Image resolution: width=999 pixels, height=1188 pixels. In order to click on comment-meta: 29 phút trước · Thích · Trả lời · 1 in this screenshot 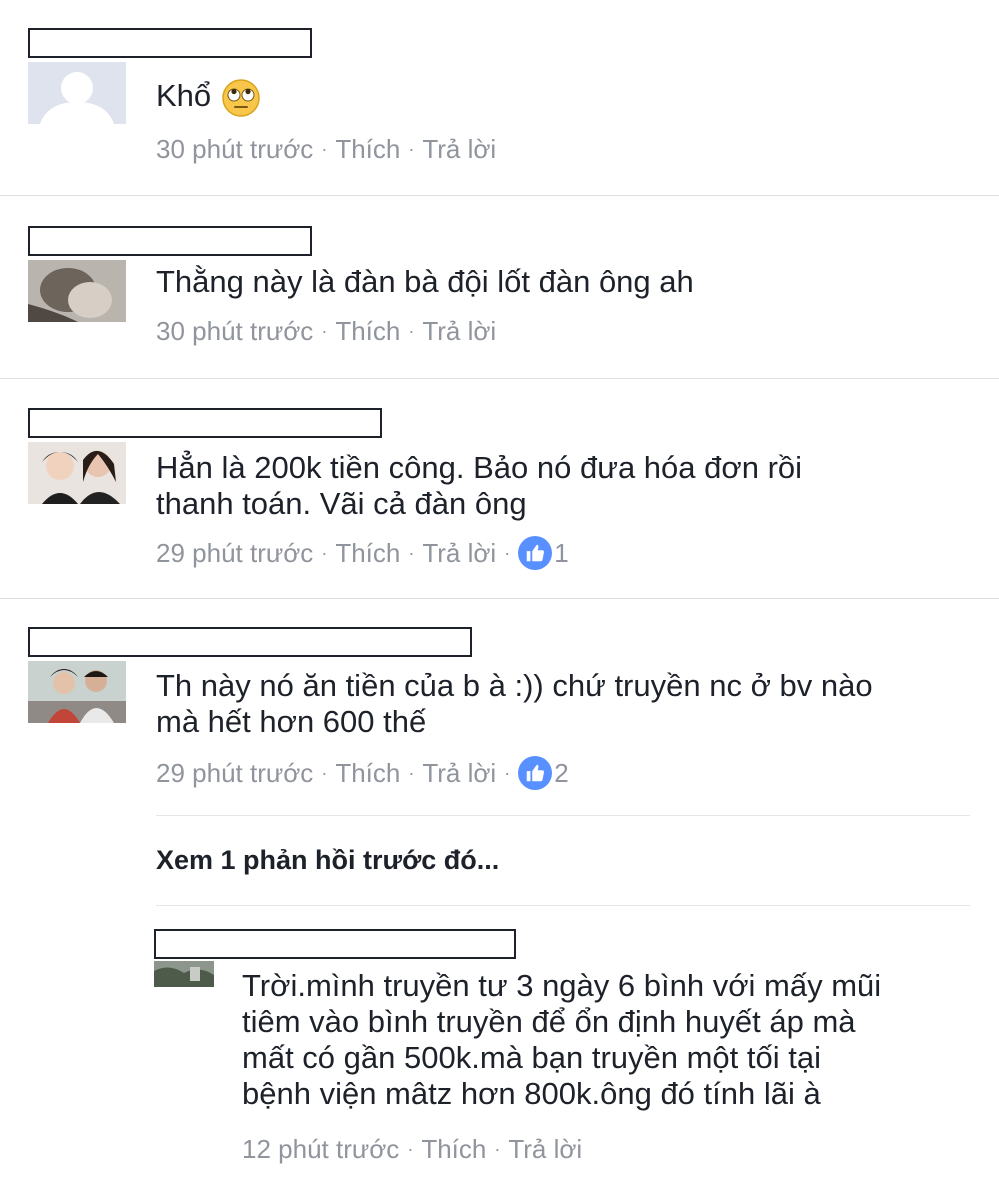, I will do `click(362, 553)`.